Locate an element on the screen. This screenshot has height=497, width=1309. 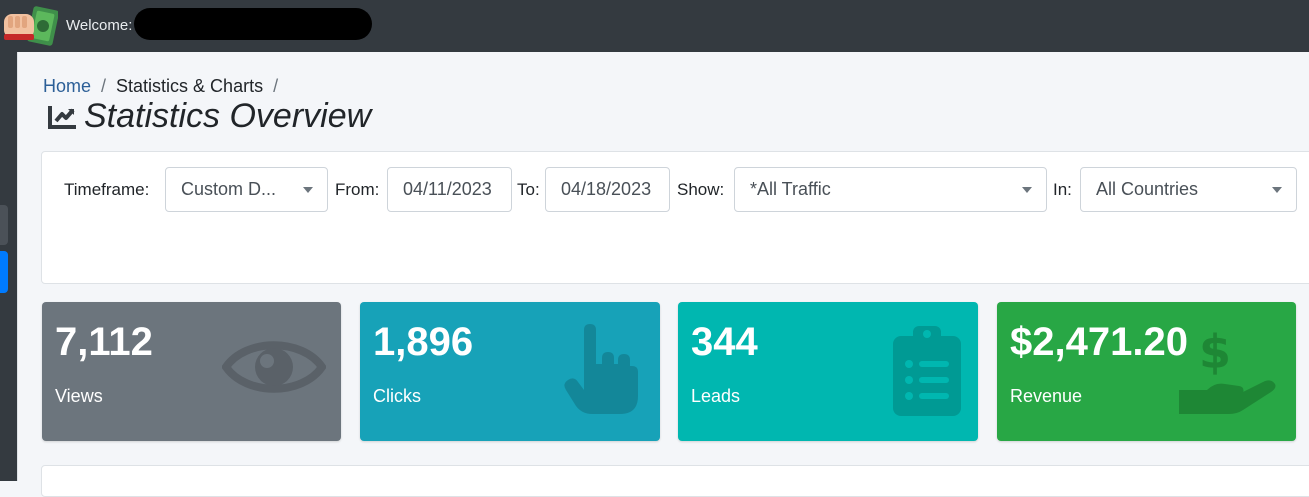
to-label: To: is located at coordinates (528, 189).